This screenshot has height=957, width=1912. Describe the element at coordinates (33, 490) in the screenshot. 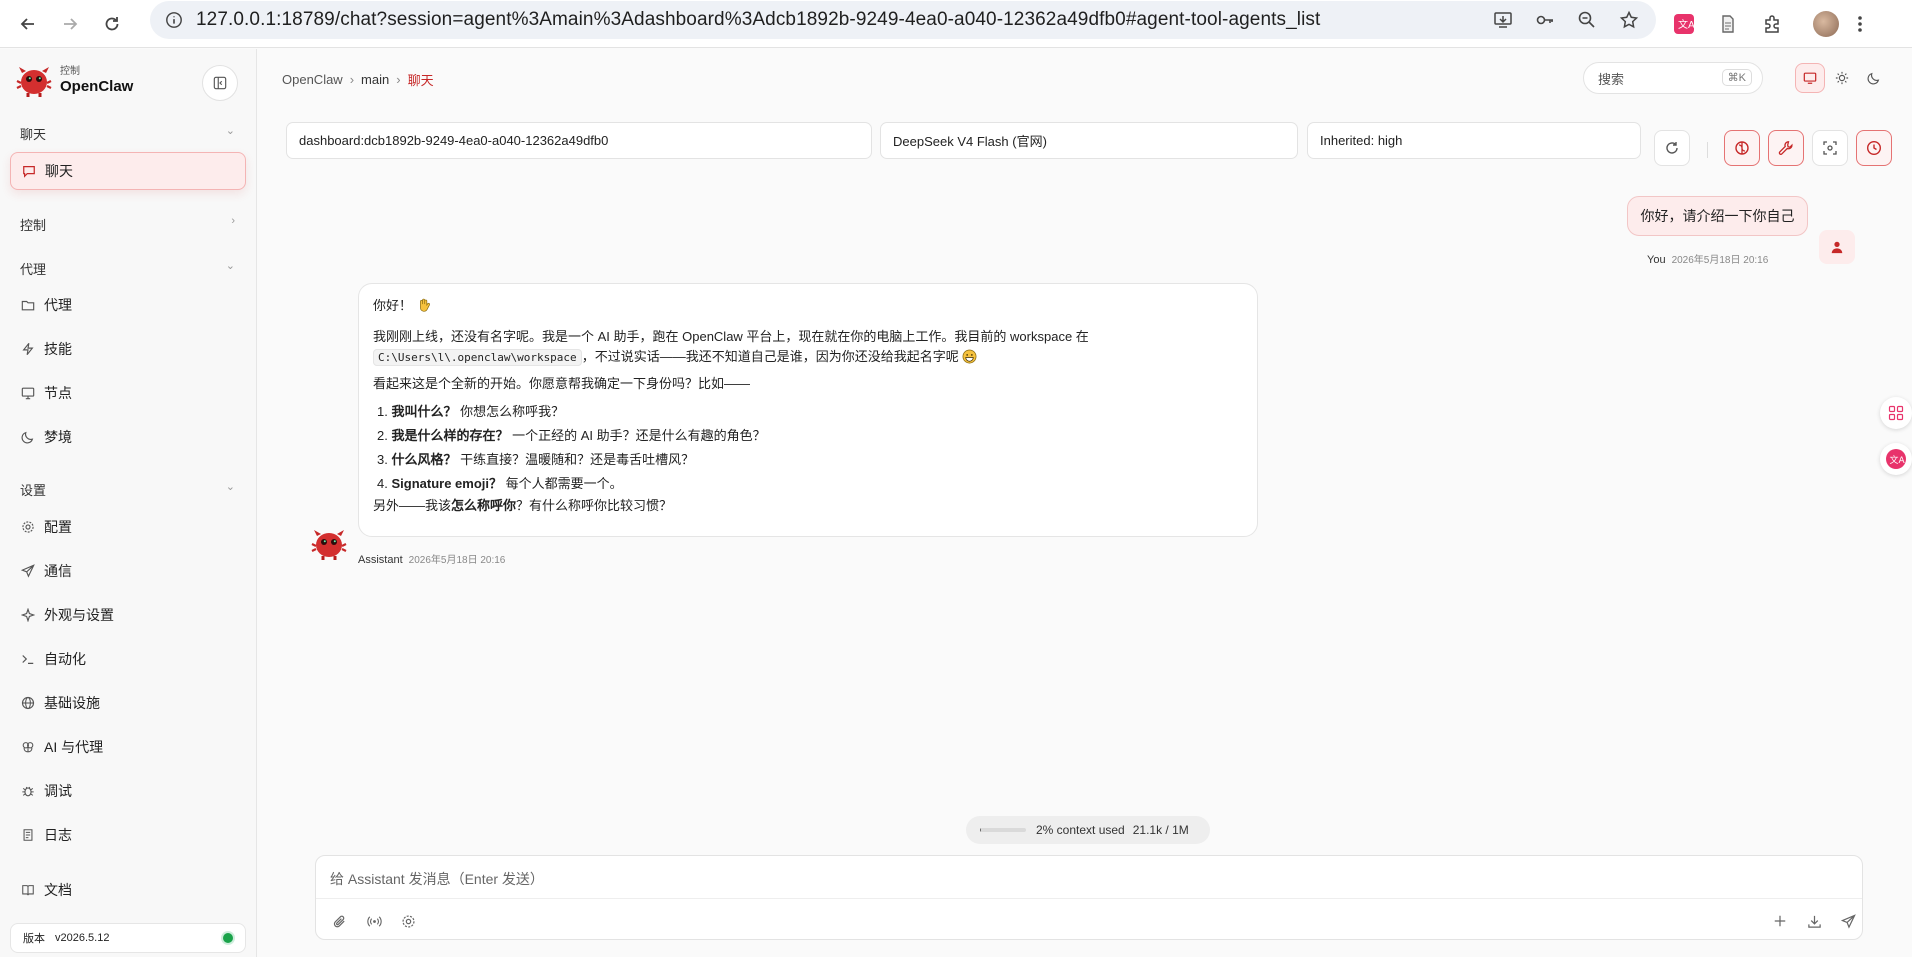

I see `section-settings-label: 设置` at that location.